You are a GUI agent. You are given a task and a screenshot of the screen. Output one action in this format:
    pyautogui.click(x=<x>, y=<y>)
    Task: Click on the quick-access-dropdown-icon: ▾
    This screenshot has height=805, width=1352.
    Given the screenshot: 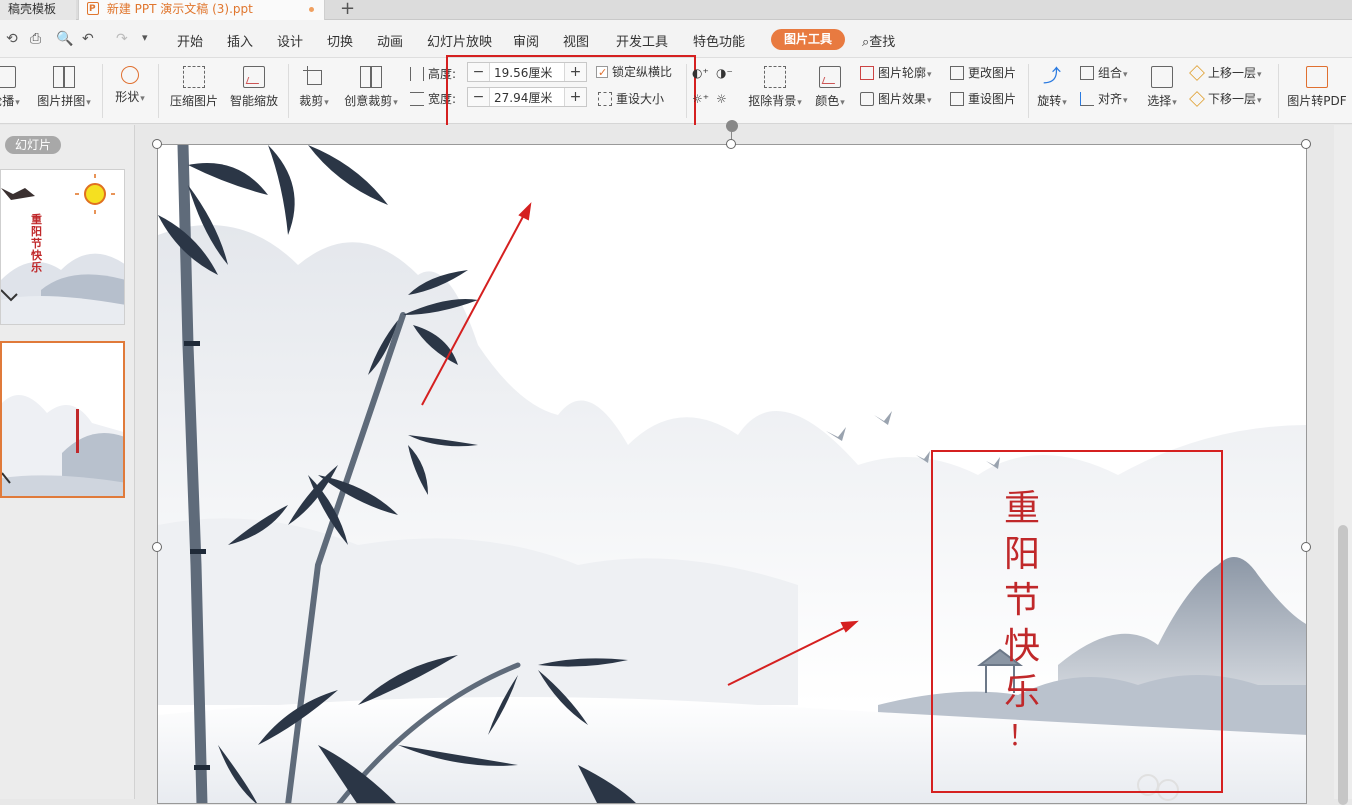 What is the action you would take?
    pyautogui.click(x=145, y=37)
    